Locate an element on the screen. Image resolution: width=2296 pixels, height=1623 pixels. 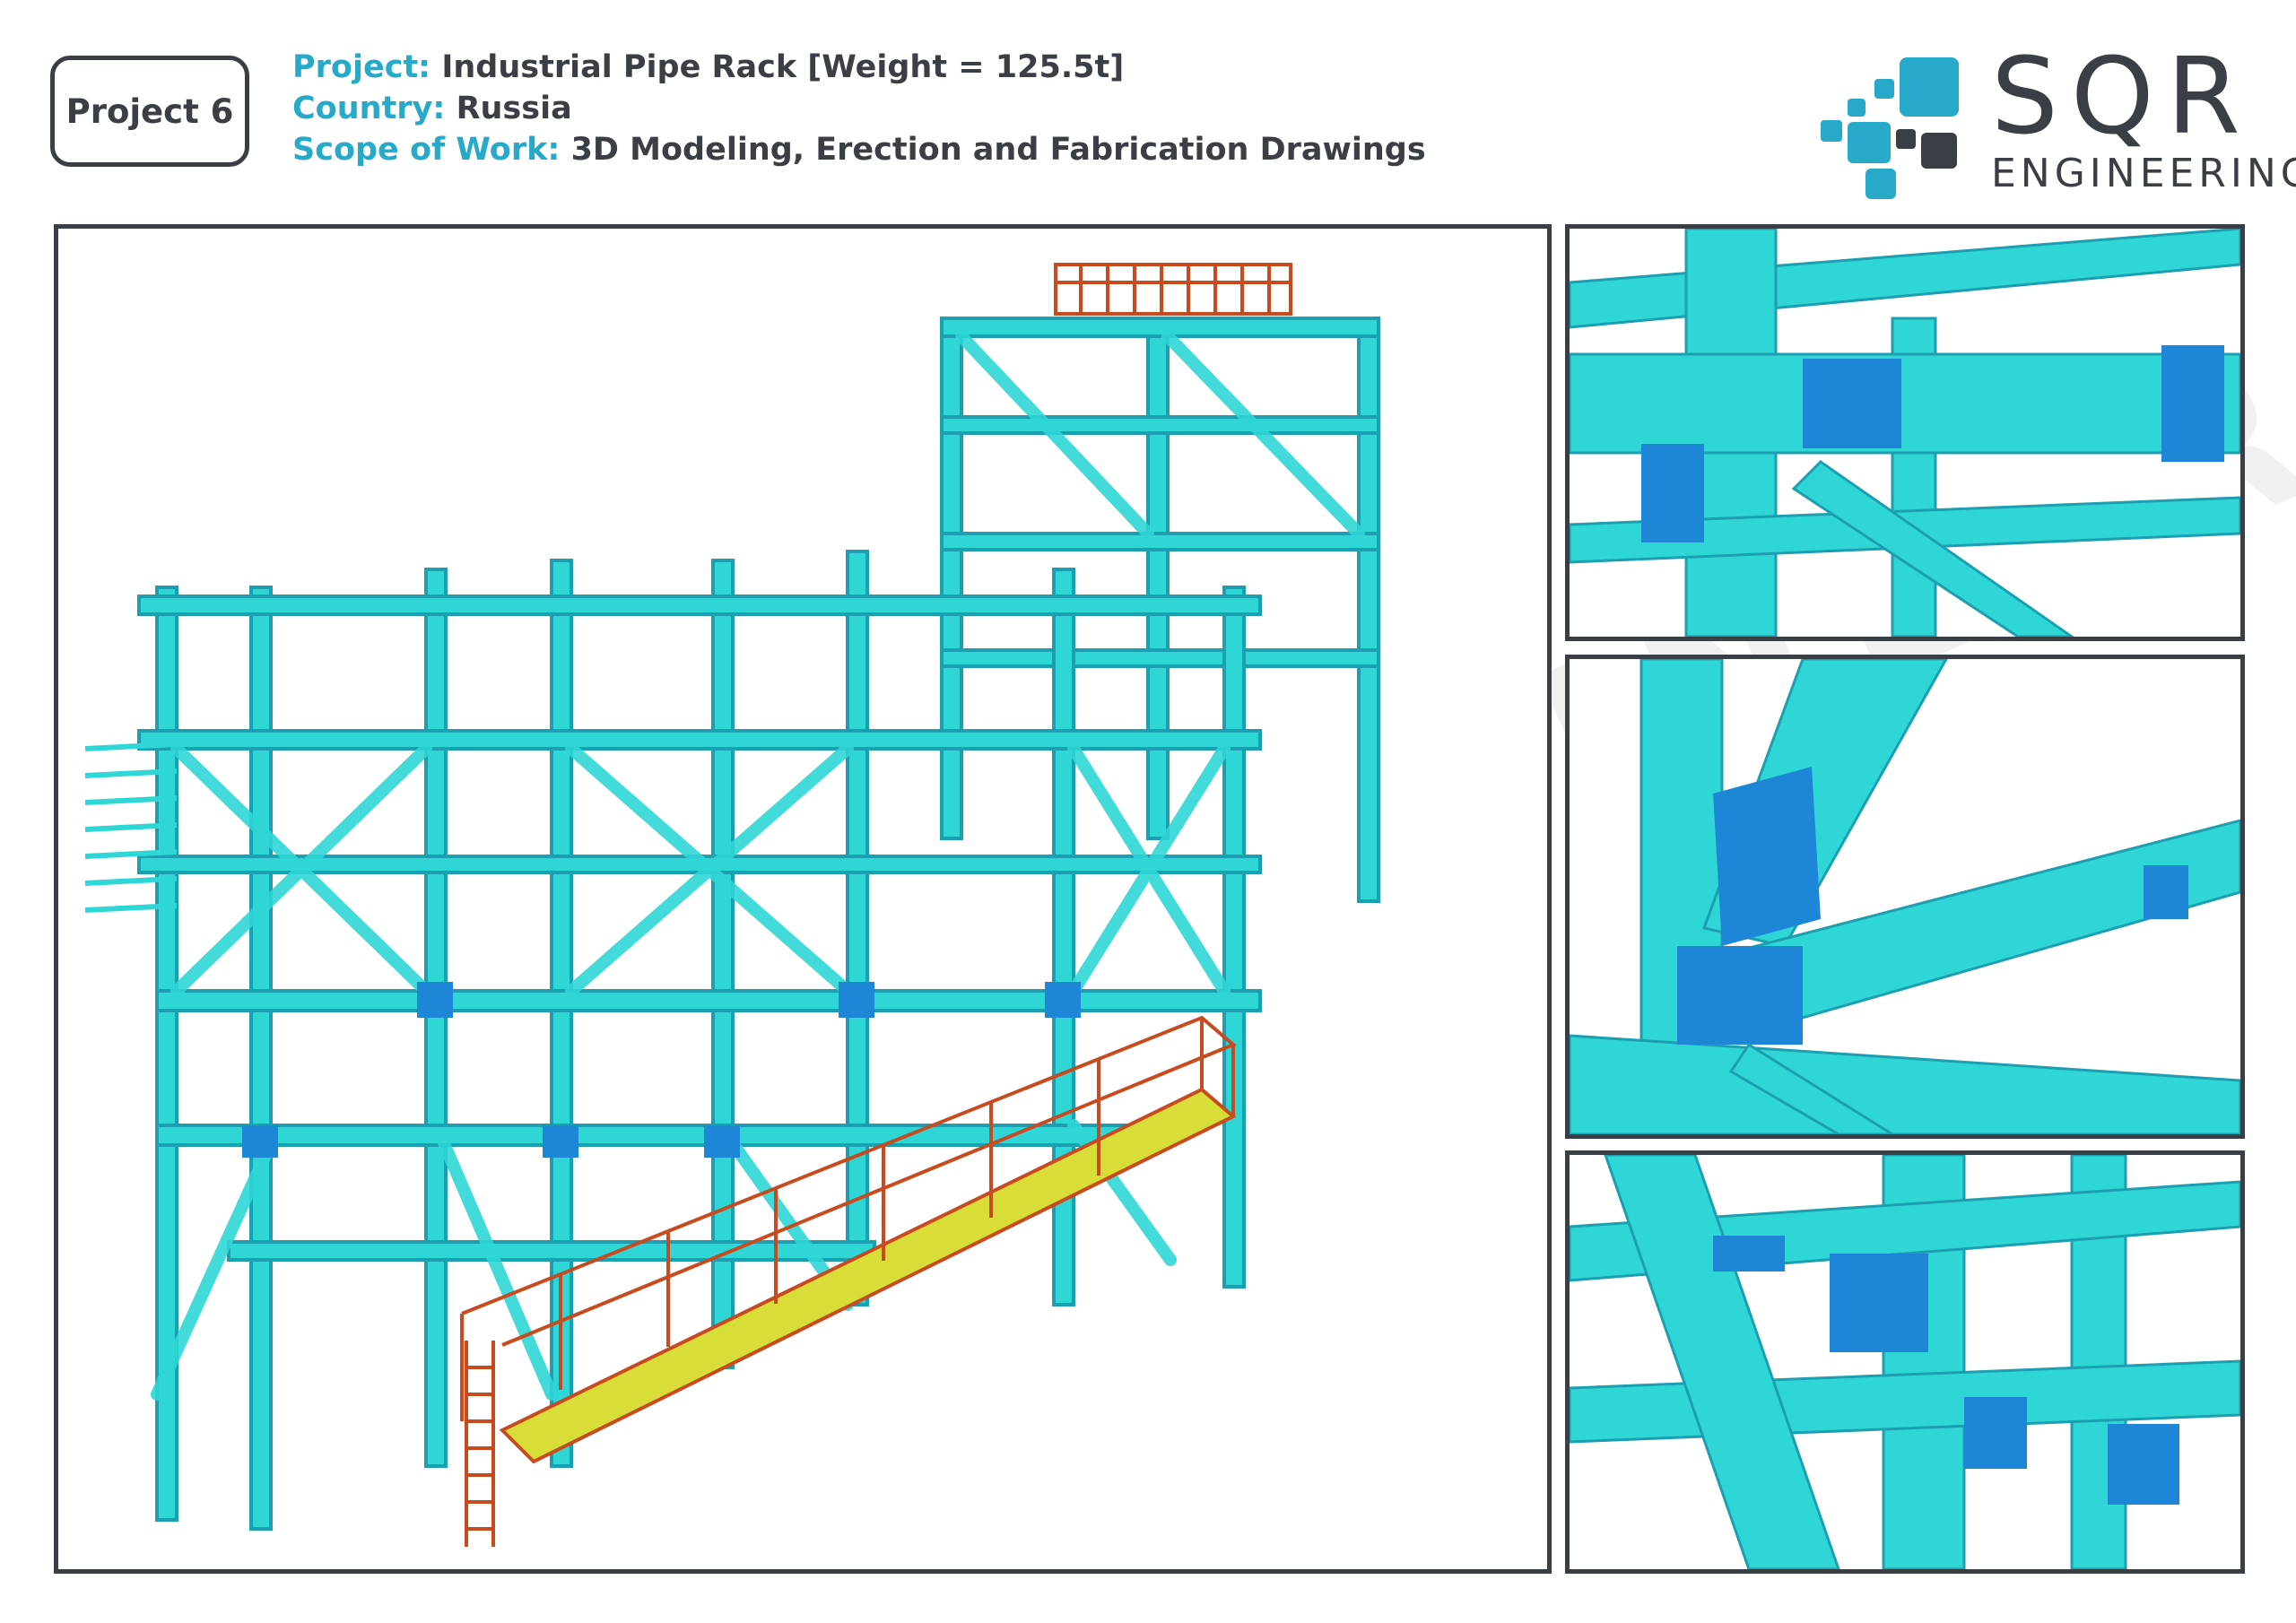
country-row: Country: Russia is located at coordinates (859, 108).